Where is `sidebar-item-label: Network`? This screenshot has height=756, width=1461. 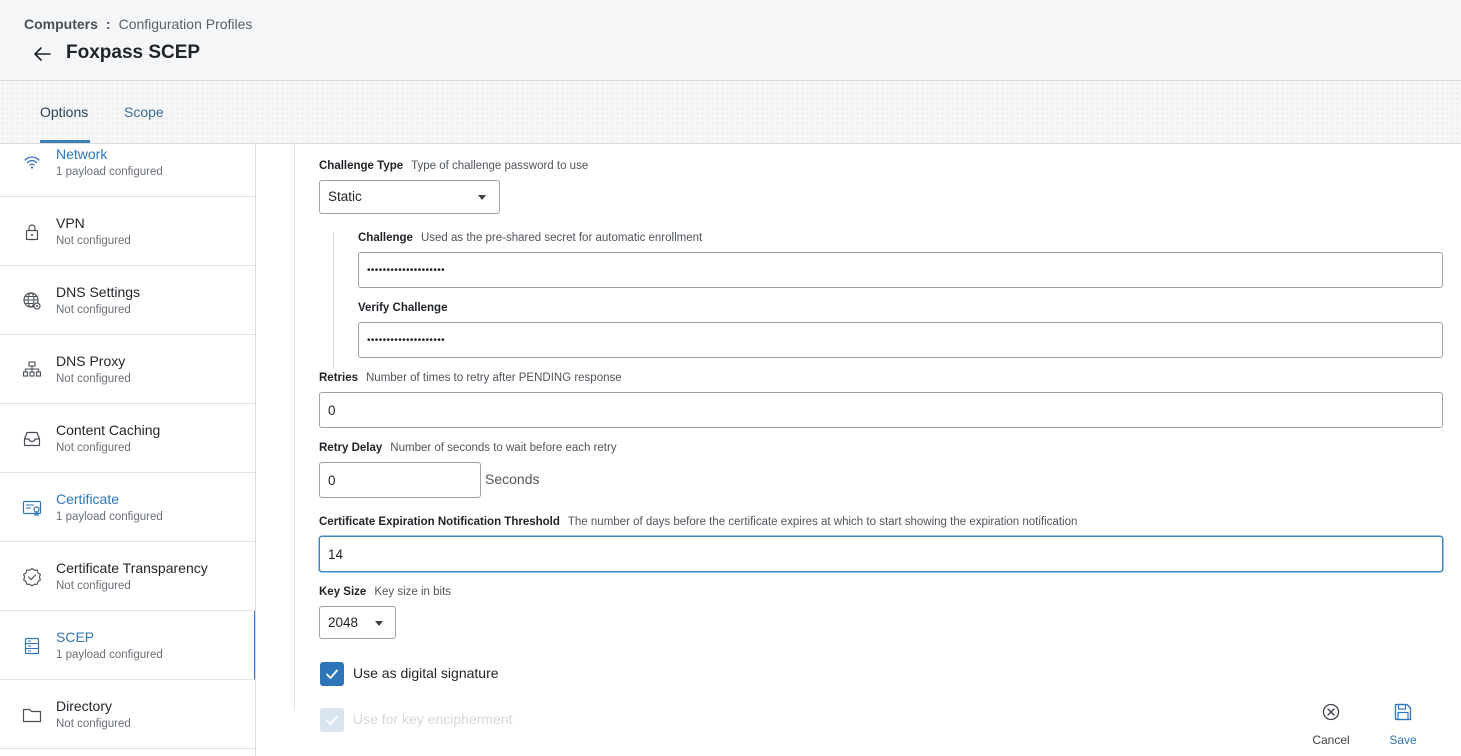 sidebar-item-label: Network is located at coordinates (82, 154).